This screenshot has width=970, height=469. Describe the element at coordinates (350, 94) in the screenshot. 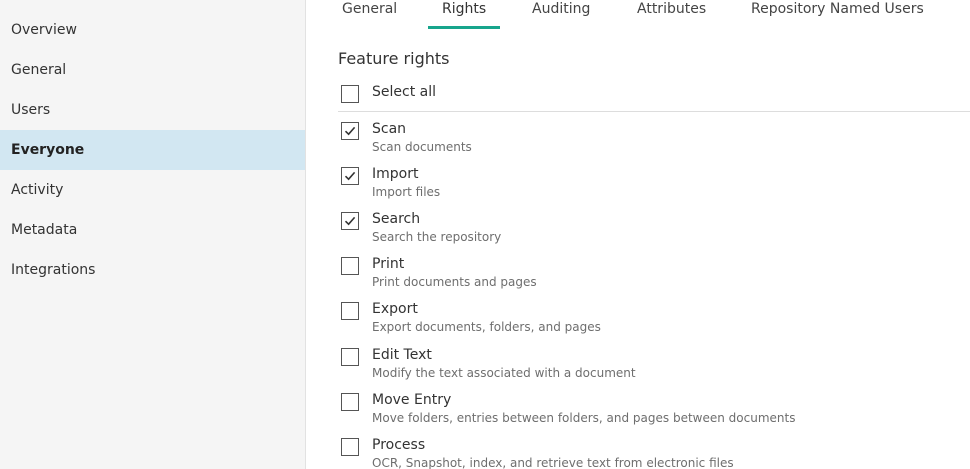

I see `select-all-checkbox` at that location.